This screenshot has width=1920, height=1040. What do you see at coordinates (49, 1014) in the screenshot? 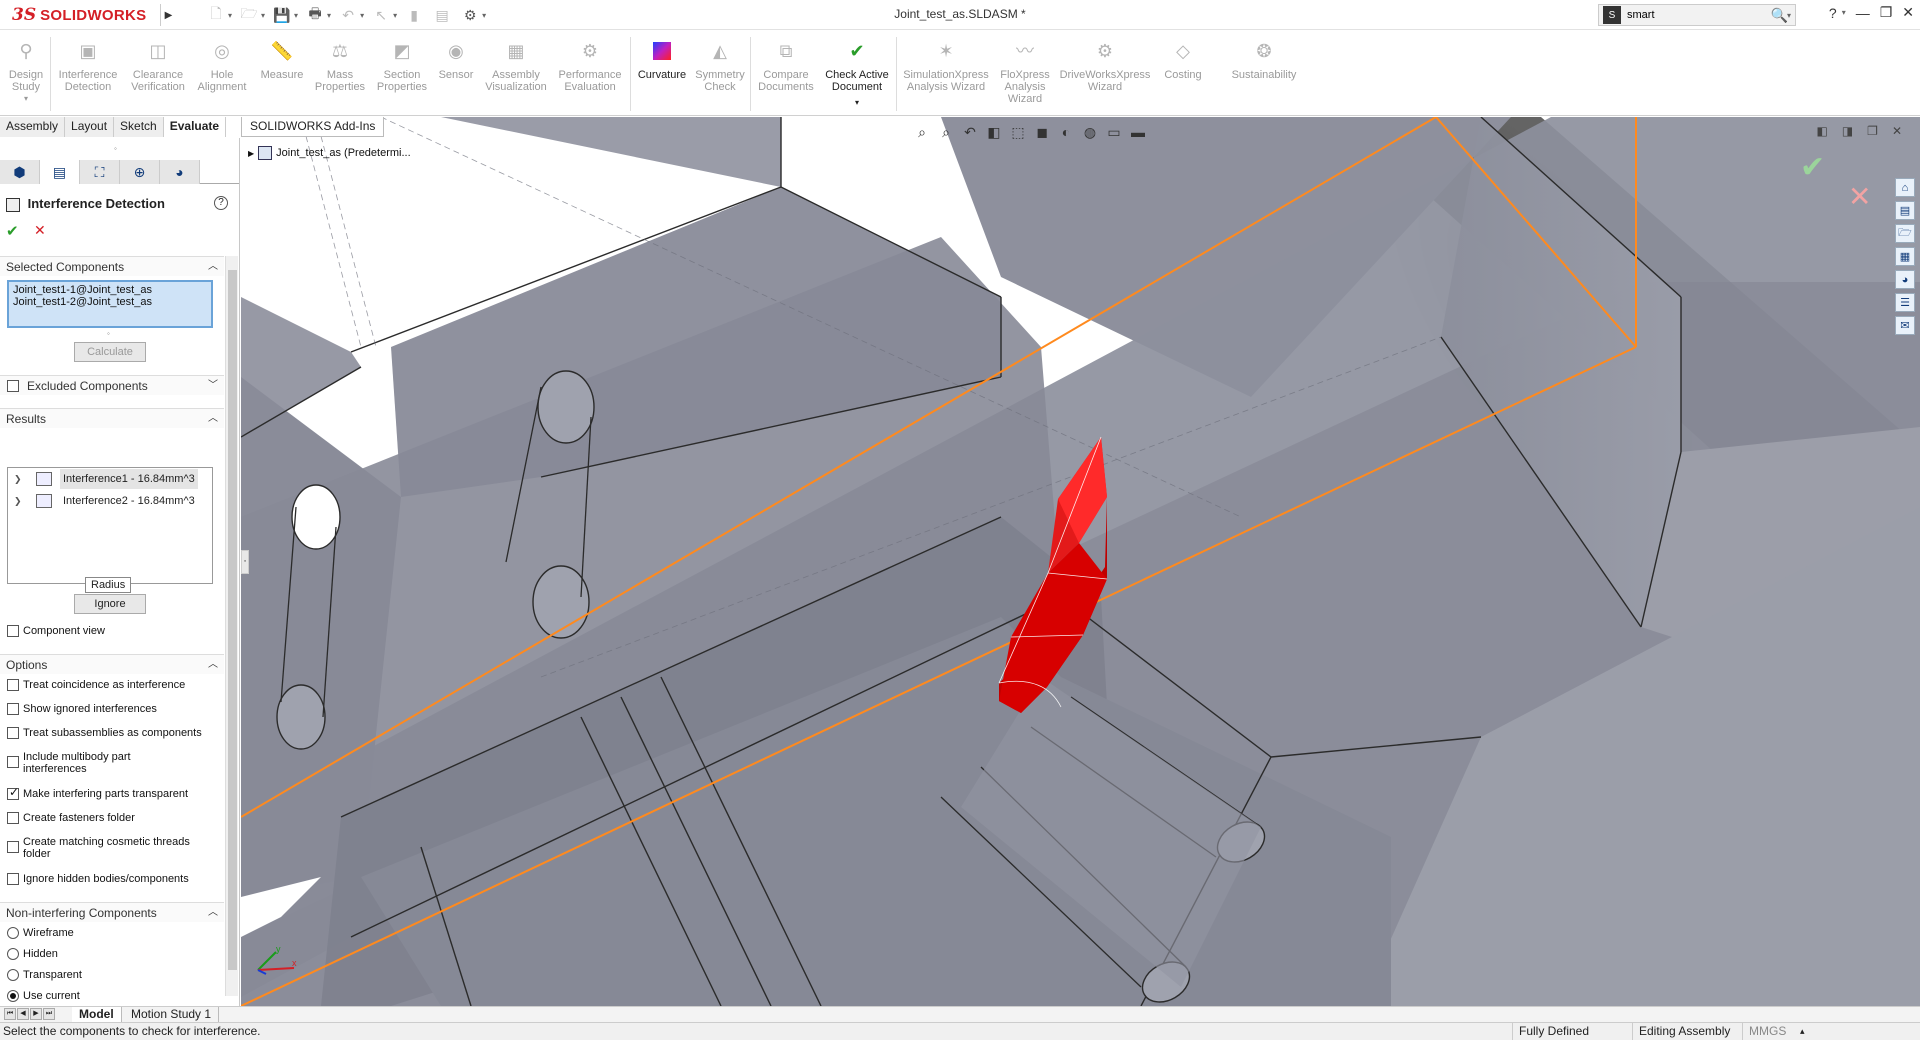
I see `last-tab-icon: ⏭` at bounding box center [49, 1014].